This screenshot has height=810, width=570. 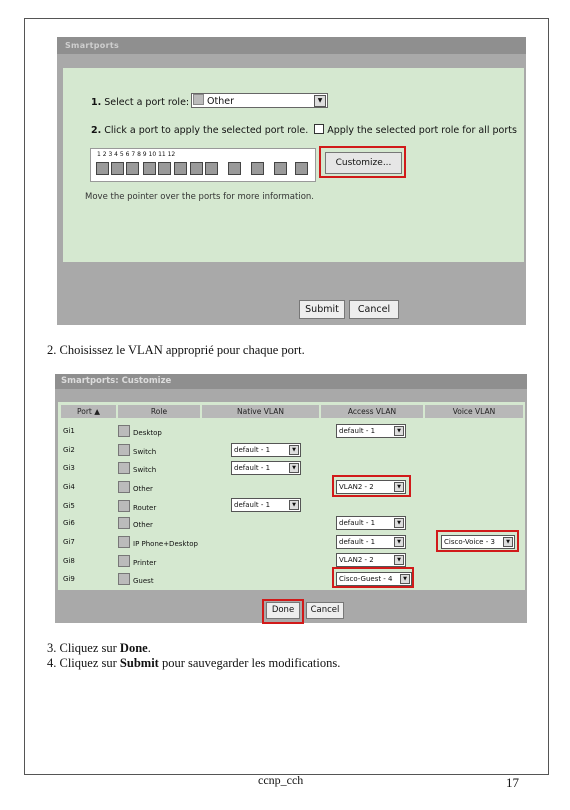 I want to click on voice-vlan-highlight, so click(x=477, y=541).